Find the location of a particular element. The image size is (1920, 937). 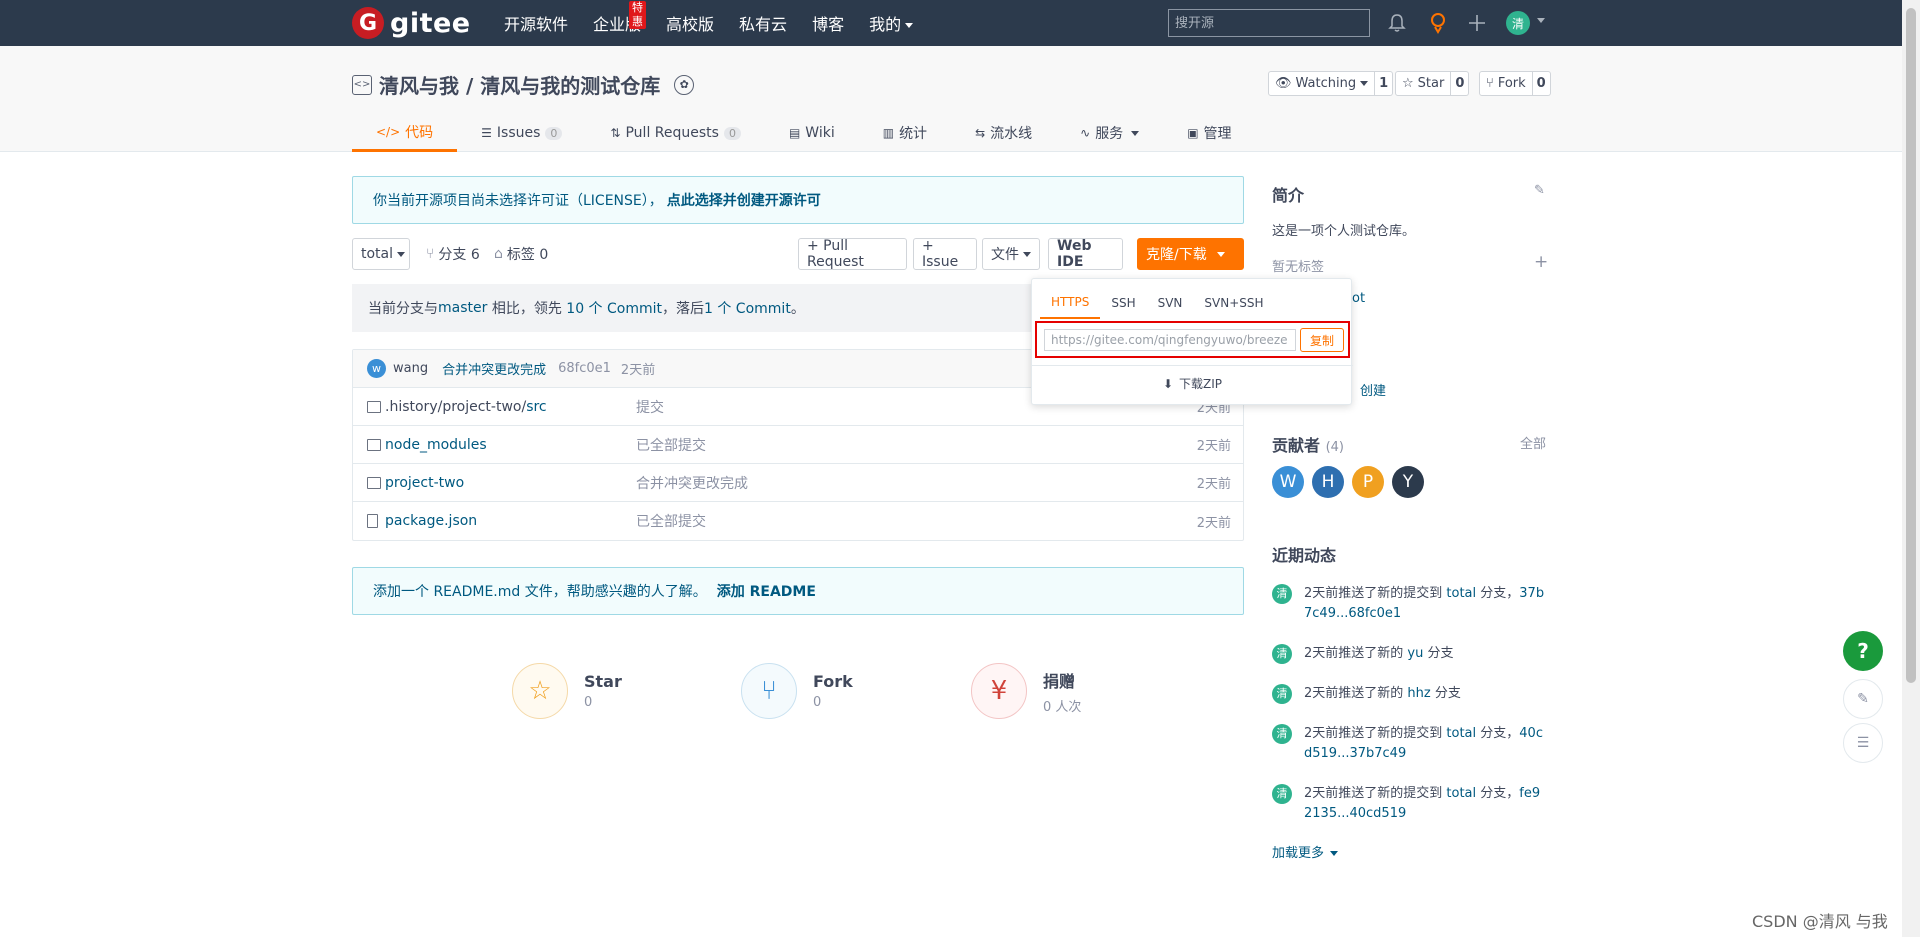

tags-link: ⌂ 标签 0 is located at coordinates (521, 254).